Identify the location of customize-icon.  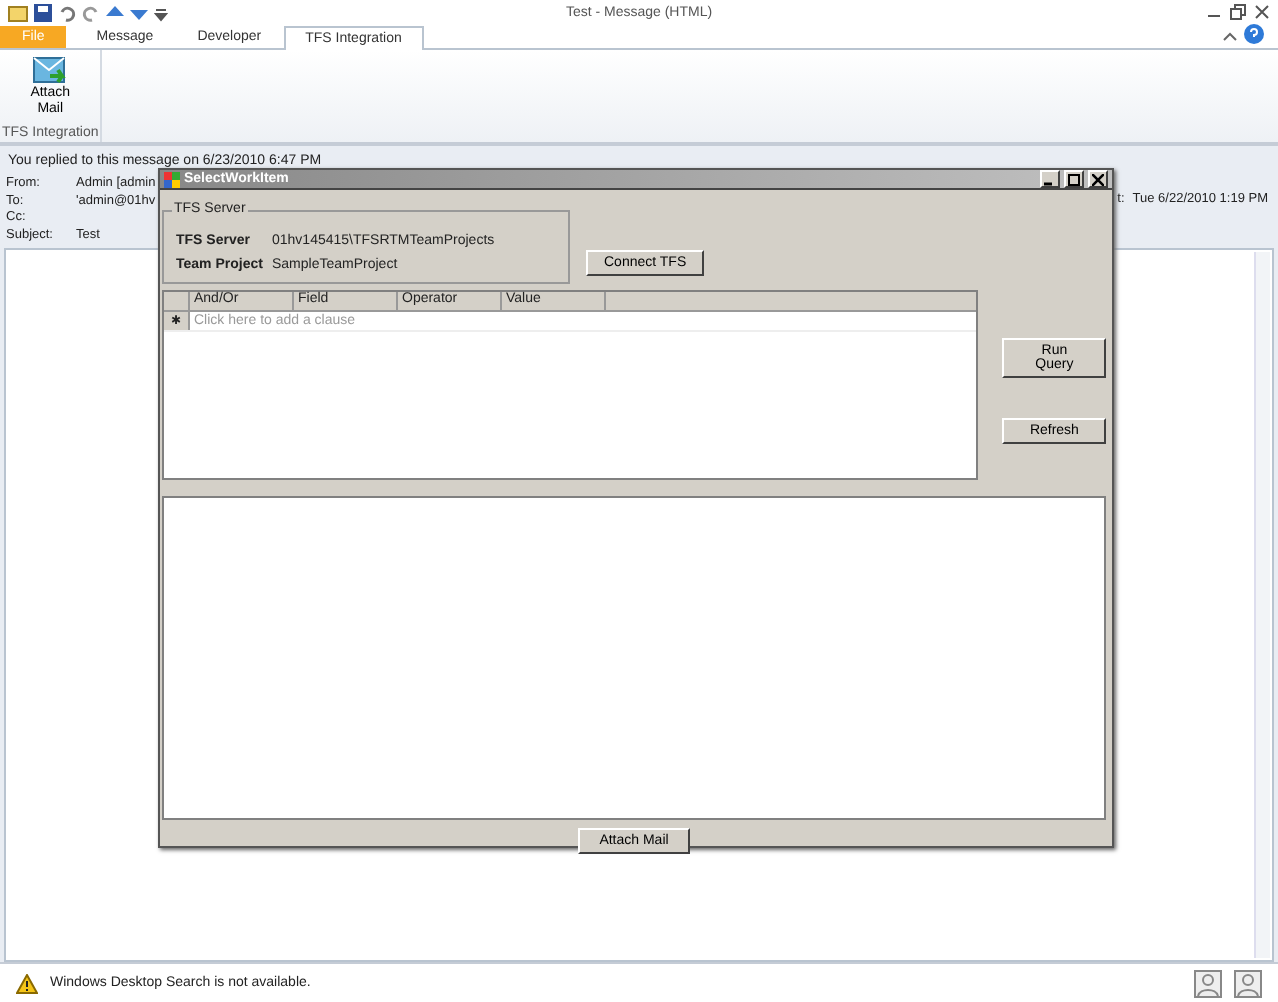
(161, 12).